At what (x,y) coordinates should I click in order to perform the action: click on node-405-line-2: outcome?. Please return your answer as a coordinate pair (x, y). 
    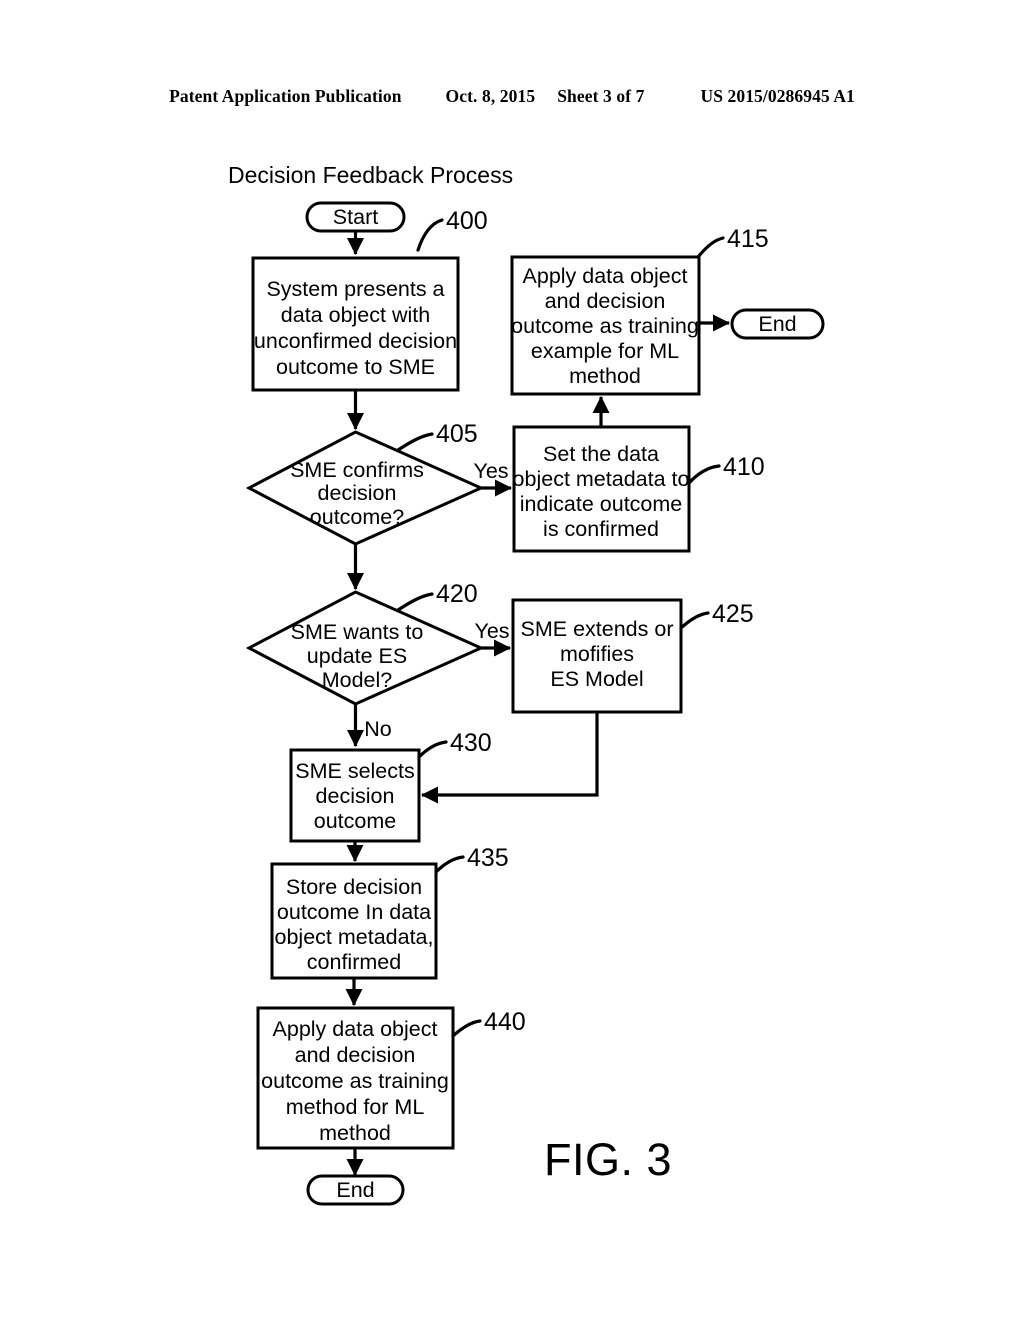
    Looking at the image, I should click on (357, 517).